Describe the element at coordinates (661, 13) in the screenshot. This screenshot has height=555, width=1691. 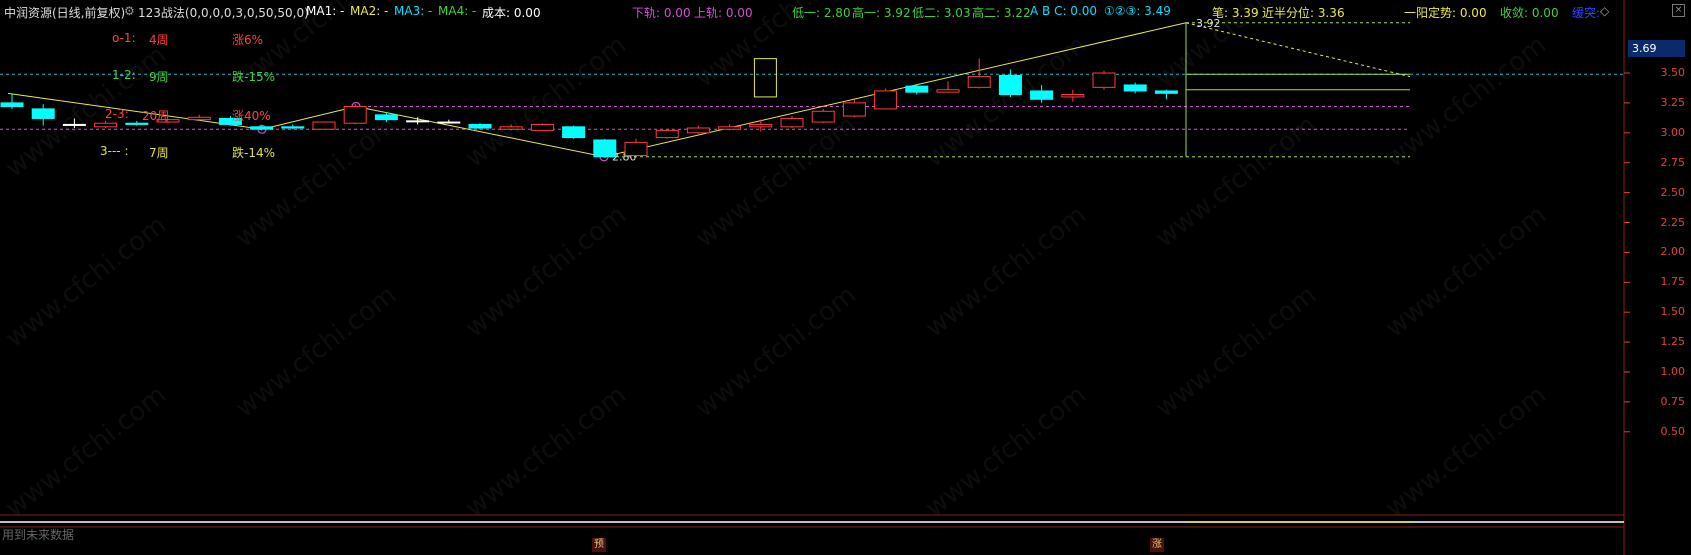
I see `lower-rail-label: 下轨: 0.00` at that location.